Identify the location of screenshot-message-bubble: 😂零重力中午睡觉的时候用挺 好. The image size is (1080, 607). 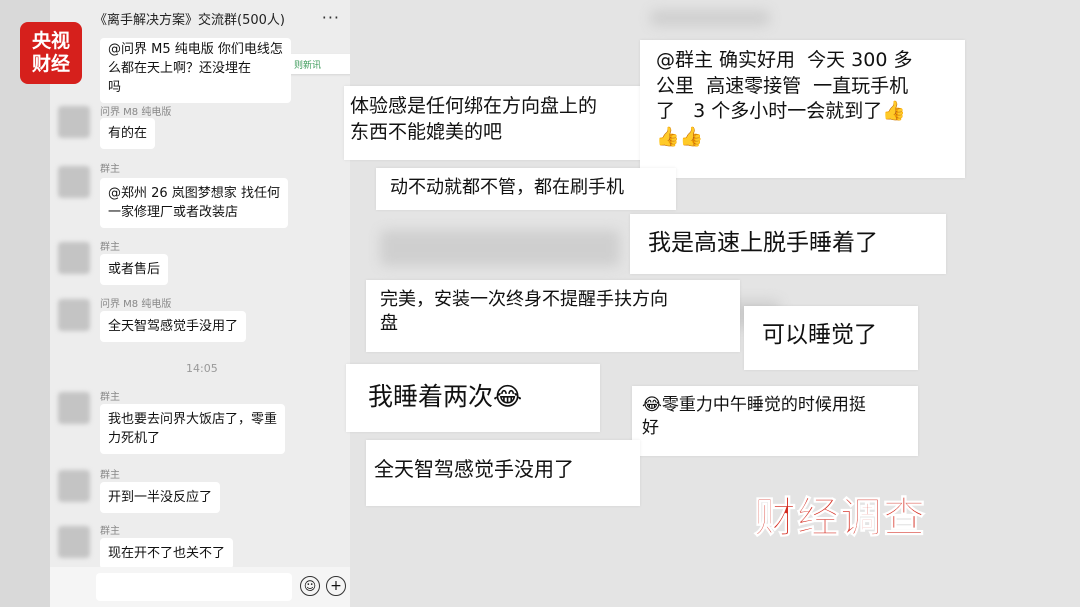
(775, 421).